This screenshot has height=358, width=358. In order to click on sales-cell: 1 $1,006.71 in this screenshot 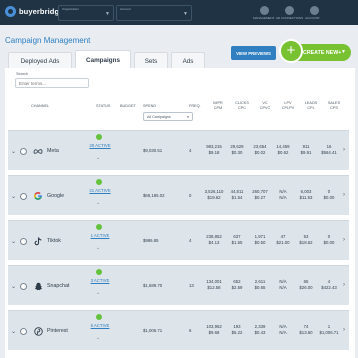, I will do `click(329, 330)`.